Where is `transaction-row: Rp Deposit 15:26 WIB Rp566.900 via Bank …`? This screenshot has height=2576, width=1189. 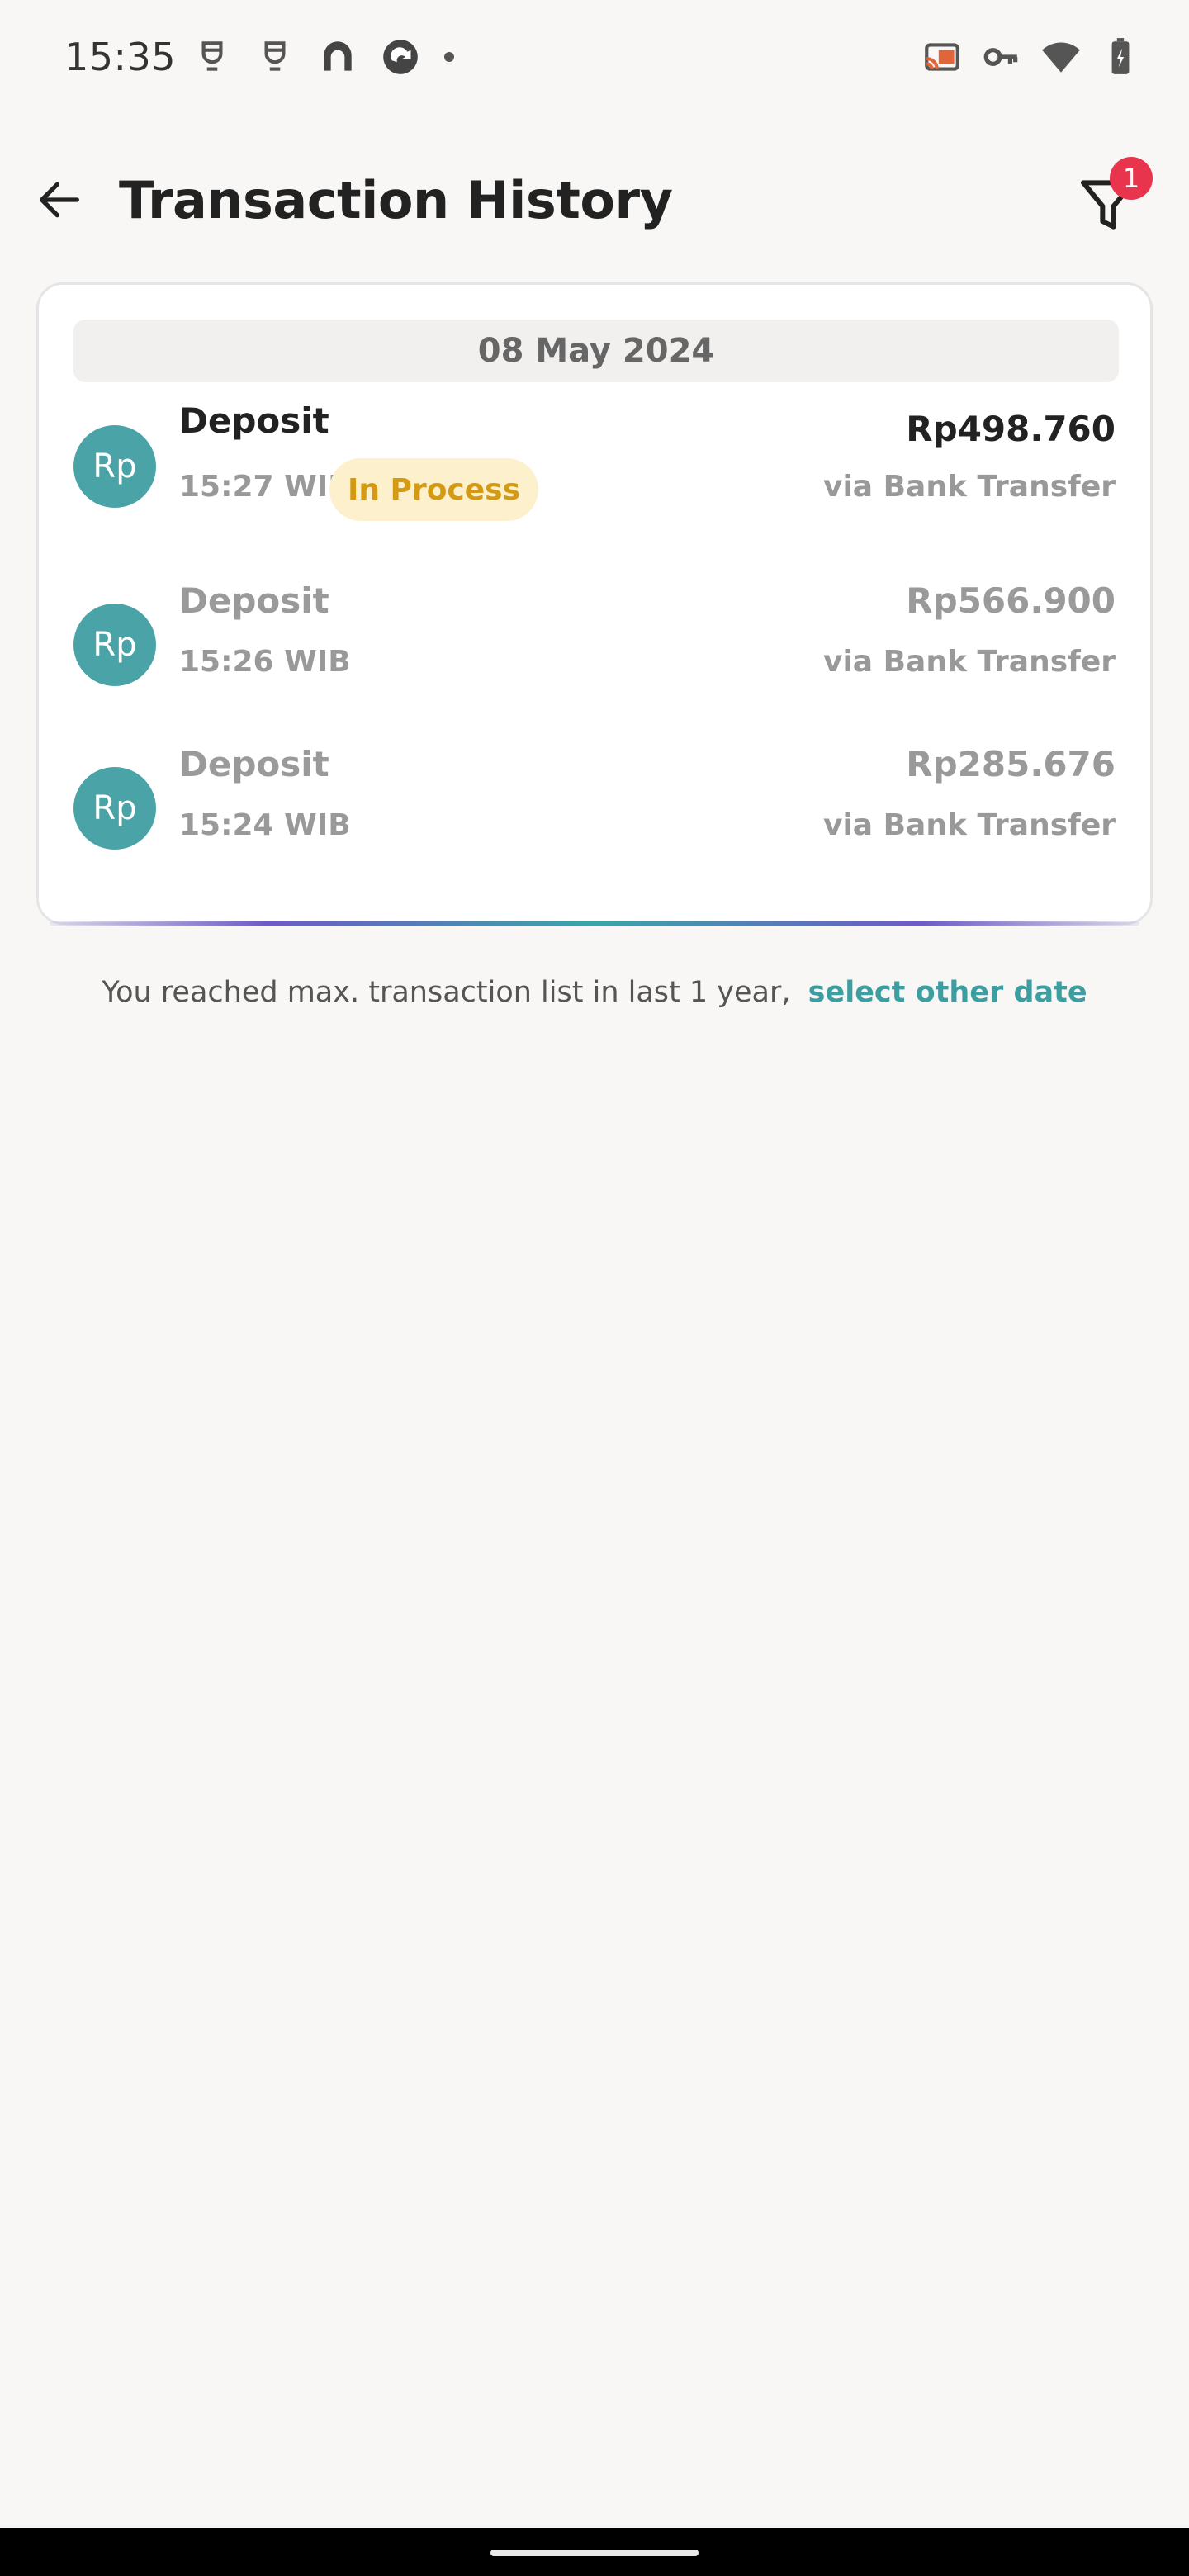 transaction-row: Rp Deposit 15:26 WIB Rp566.900 via Bank … is located at coordinates (594, 649).